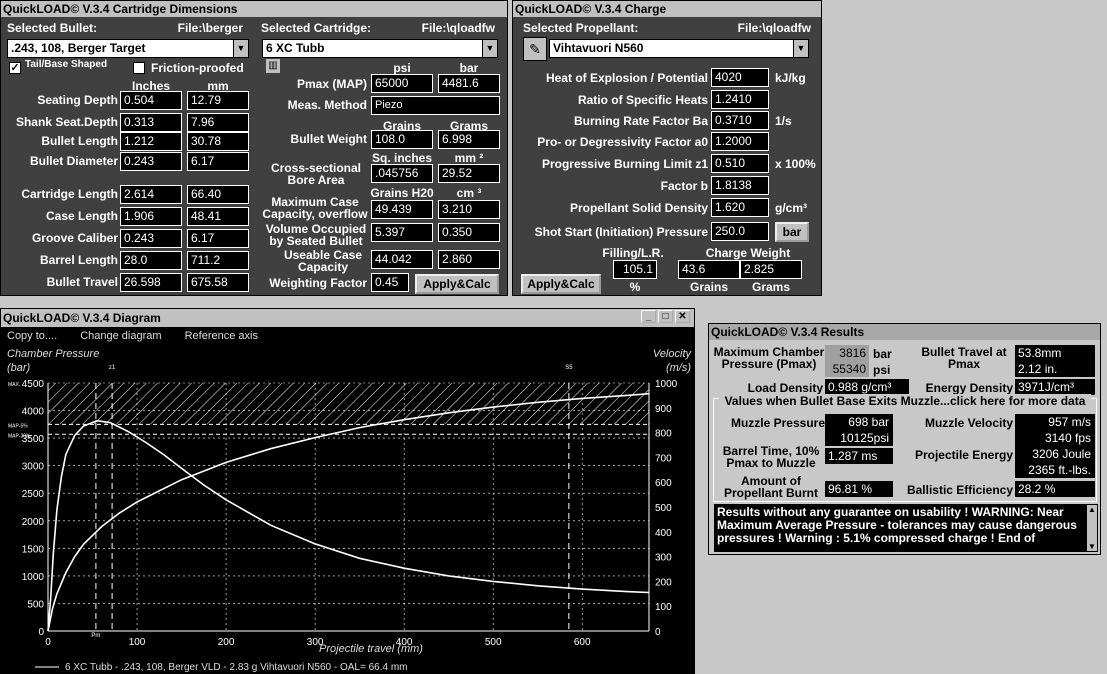  I want to click on meas-method-field: Piezo, so click(435, 105).